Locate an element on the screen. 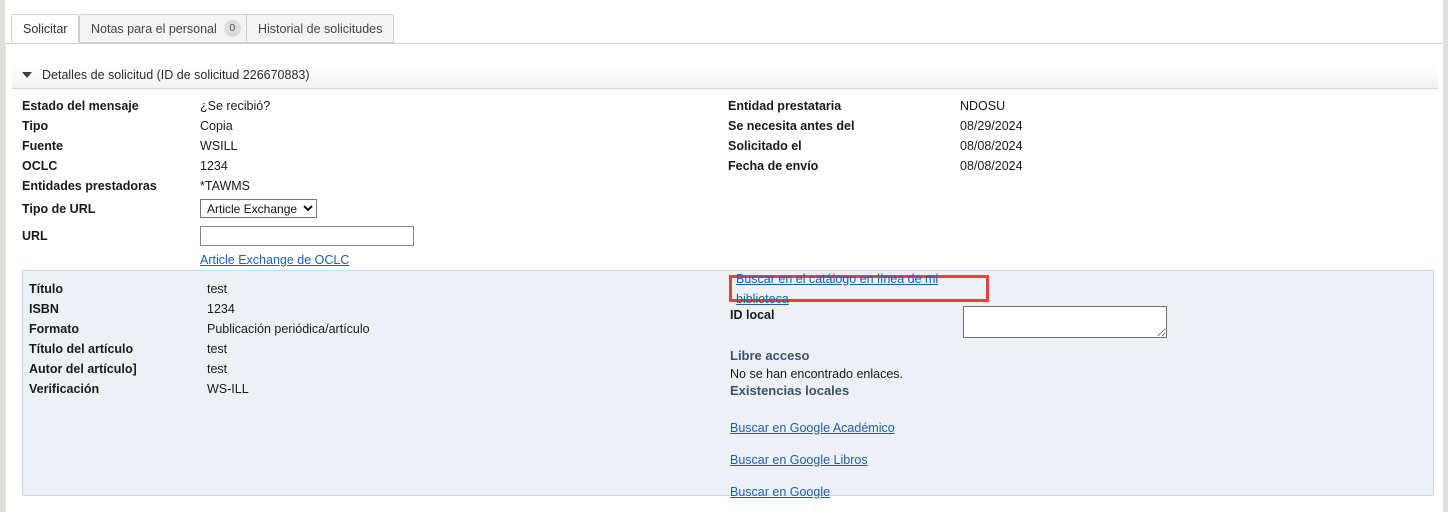  open-access-message: No se han encontrado enlaces. is located at coordinates (817, 374).